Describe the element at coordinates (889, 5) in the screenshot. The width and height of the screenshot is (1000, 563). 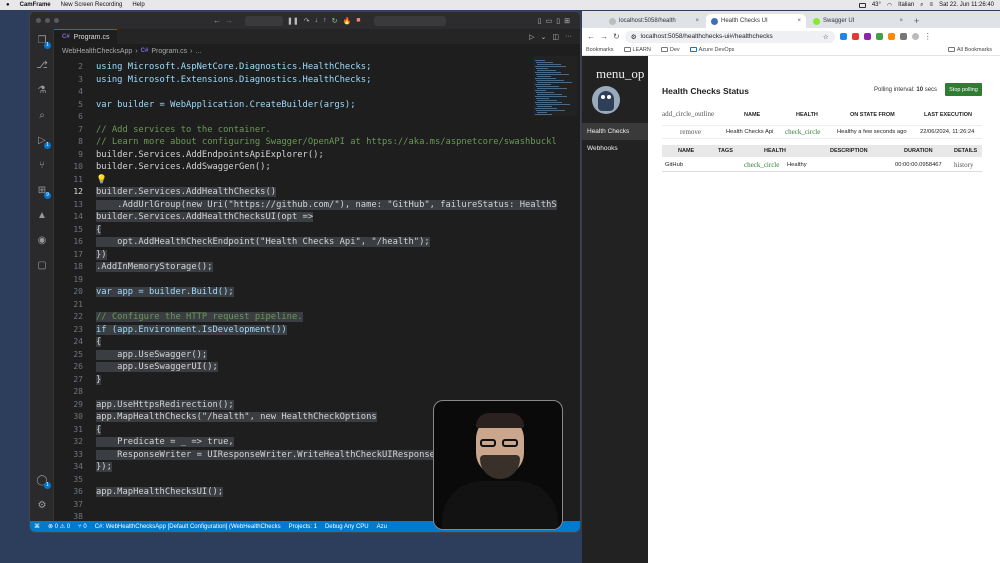
I see `wifi-icon: ◠` at that location.